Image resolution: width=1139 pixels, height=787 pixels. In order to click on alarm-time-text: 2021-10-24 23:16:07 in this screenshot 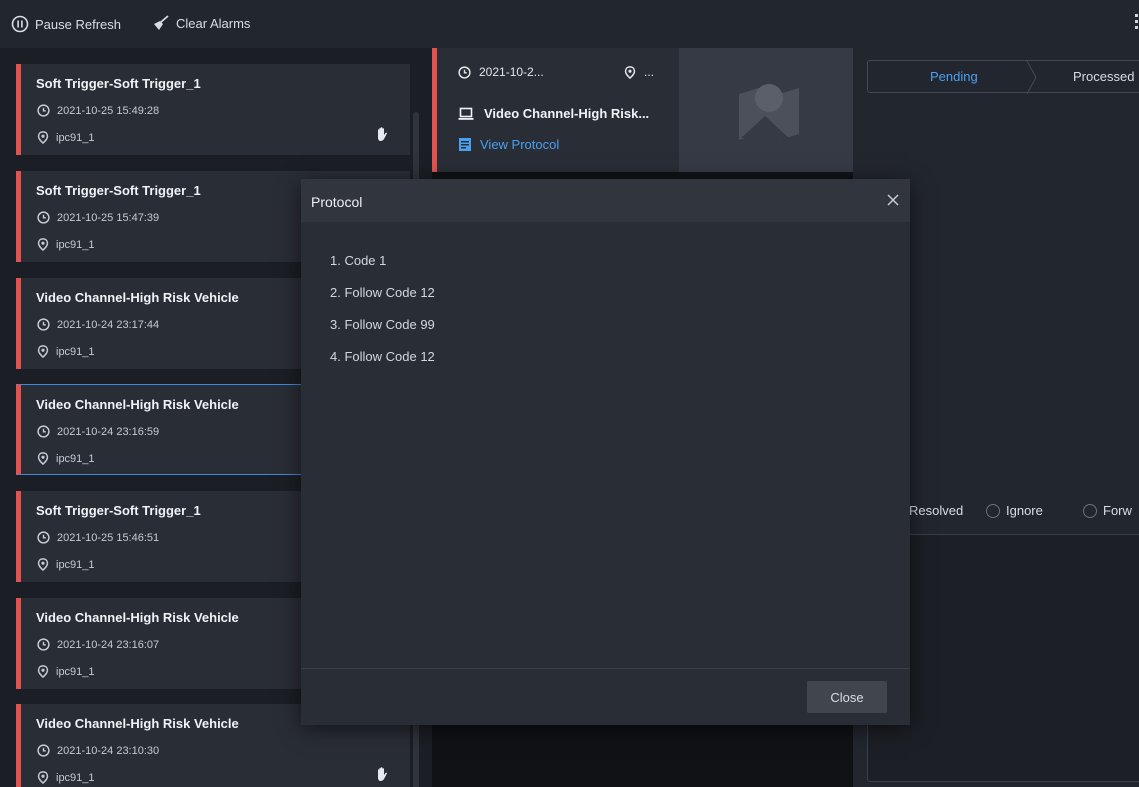, I will do `click(108, 644)`.